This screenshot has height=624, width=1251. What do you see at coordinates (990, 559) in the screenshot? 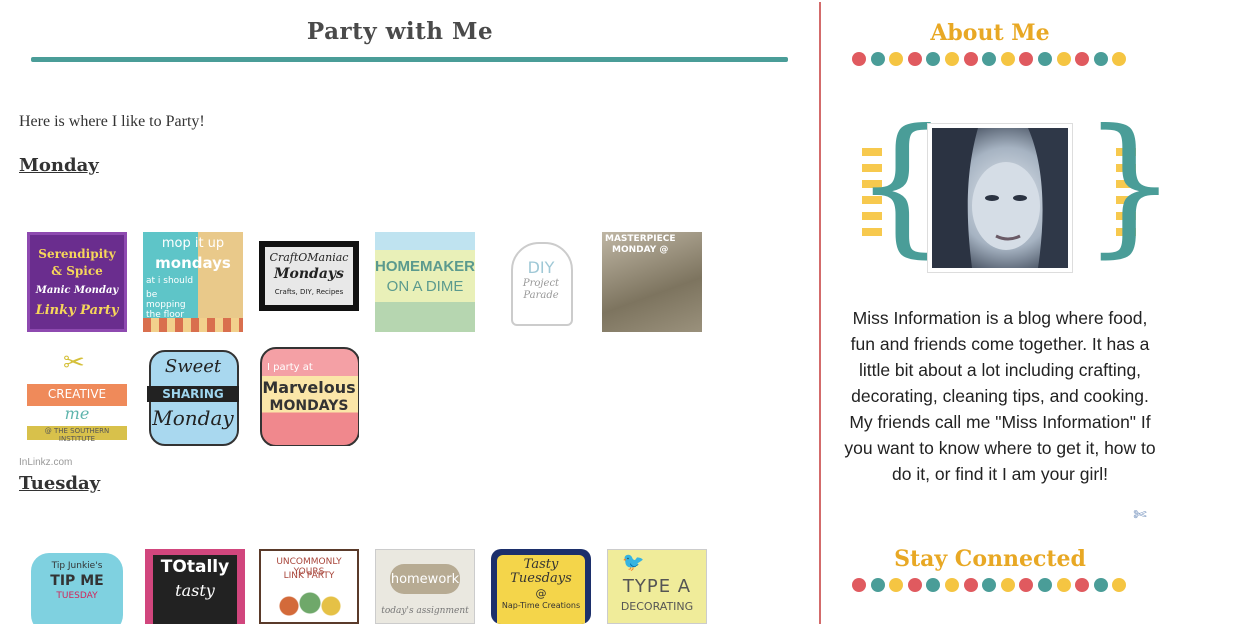
I see `stay-connected-title: Stay Connected` at bounding box center [990, 559].